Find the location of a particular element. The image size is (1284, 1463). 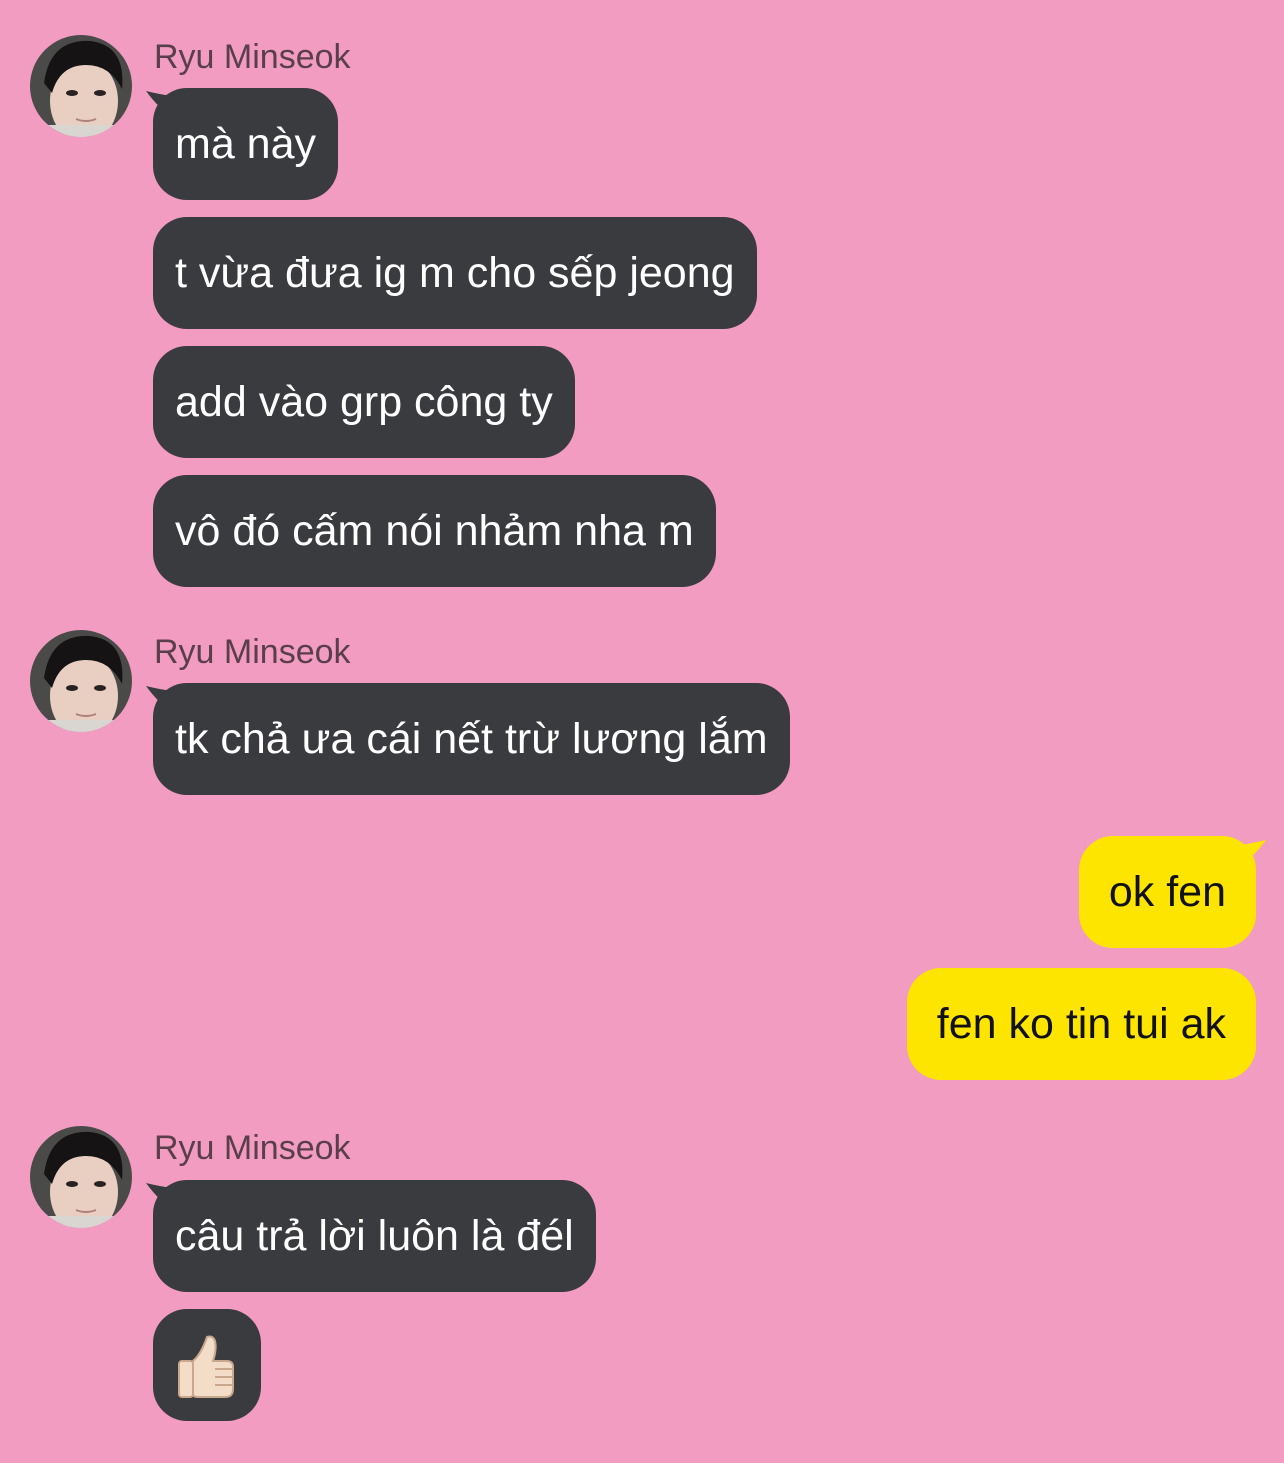

message-bubble: câu trả lời luôn là đél is located at coordinates (374, 1236).